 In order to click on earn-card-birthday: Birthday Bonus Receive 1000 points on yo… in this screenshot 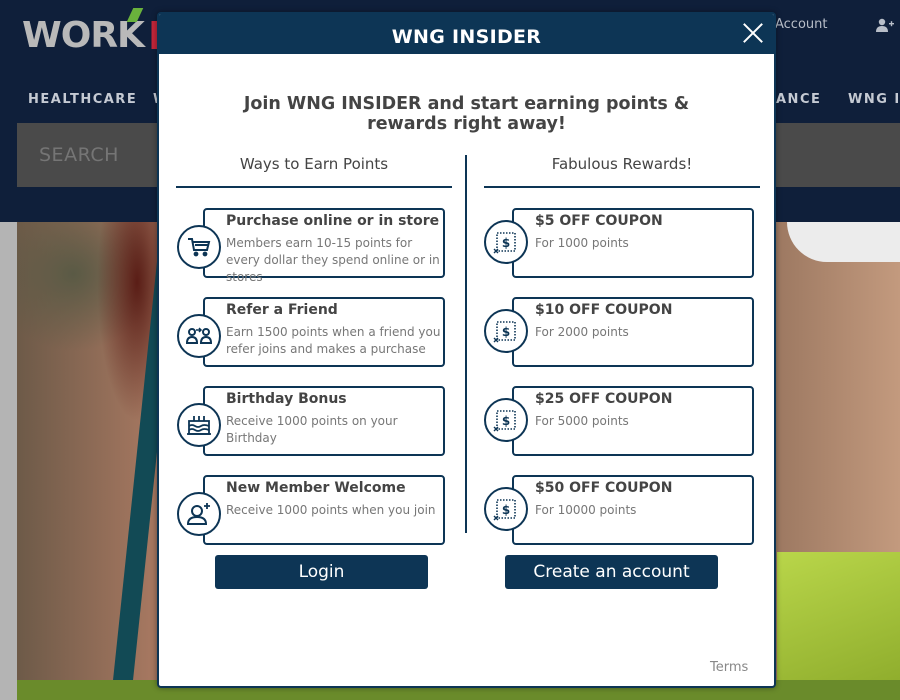, I will do `click(324, 421)`.